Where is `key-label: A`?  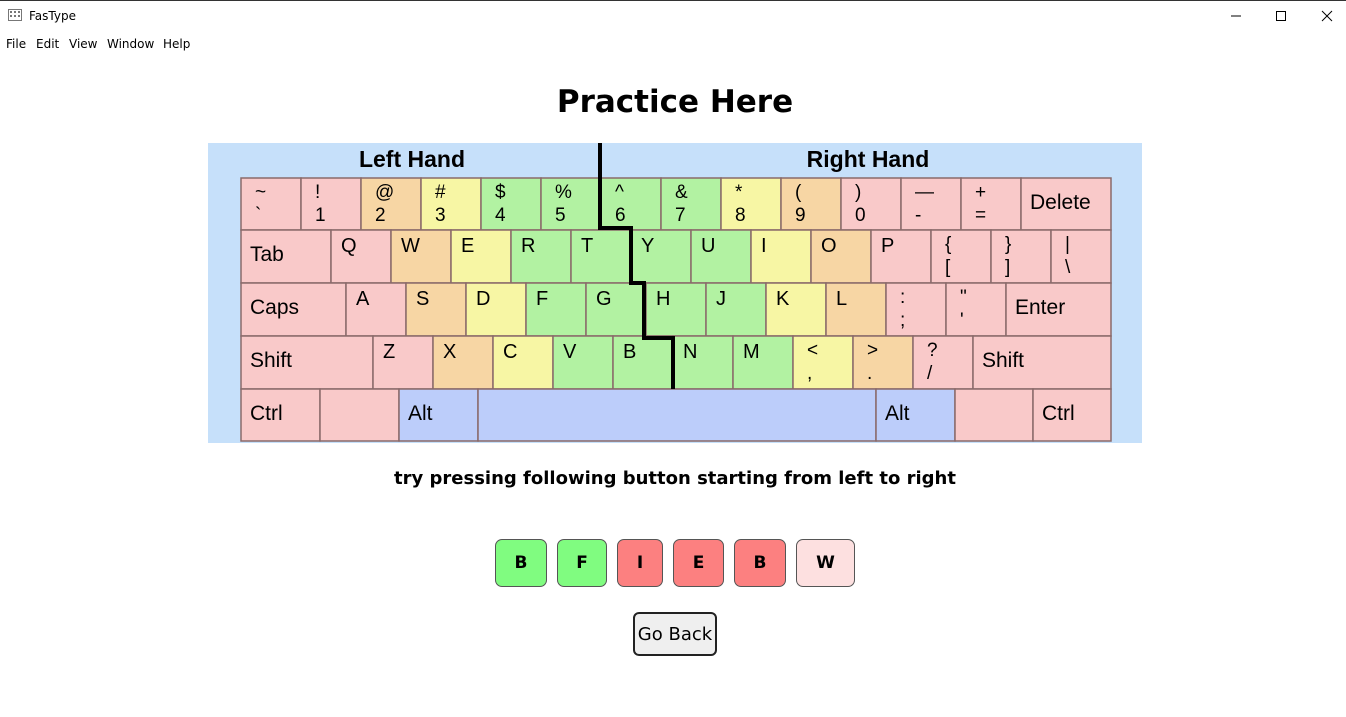
key-label: A is located at coordinates (363, 299).